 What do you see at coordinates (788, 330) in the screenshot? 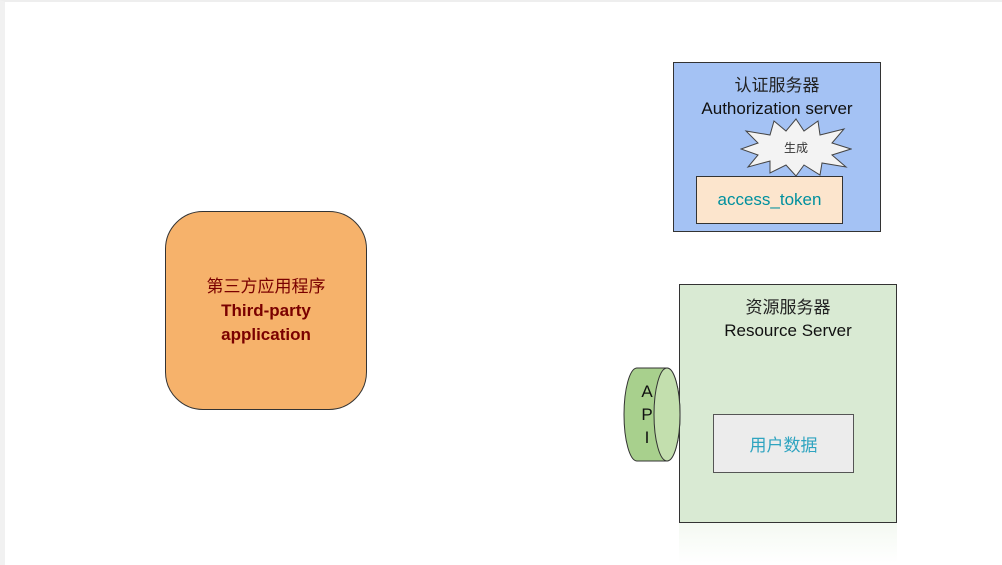
I see `resource-server-en-label: Resource Server` at bounding box center [788, 330].